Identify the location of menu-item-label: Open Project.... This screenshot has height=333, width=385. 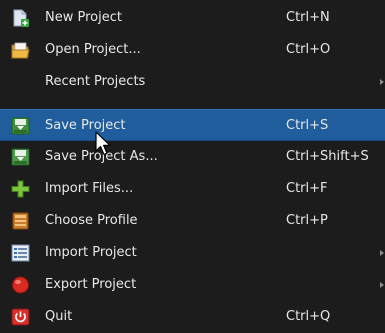
(93, 49).